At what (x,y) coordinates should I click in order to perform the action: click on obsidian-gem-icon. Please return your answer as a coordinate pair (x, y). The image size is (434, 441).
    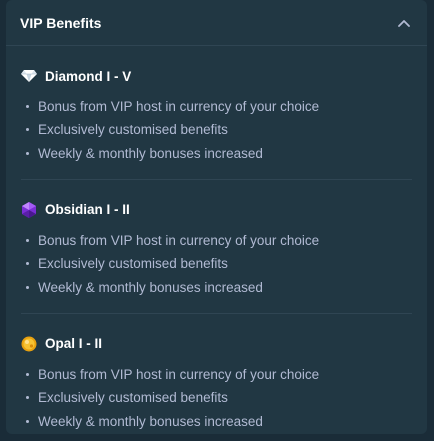
    Looking at the image, I should click on (29, 209).